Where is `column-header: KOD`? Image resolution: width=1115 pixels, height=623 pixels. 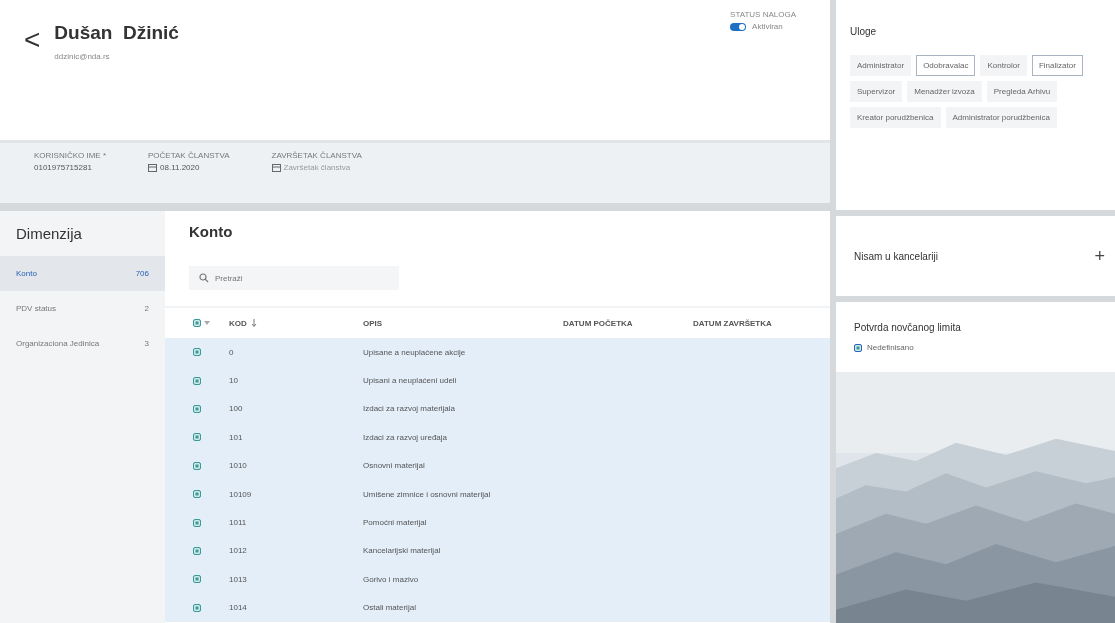
column-header: KOD is located at coordinates (238, 323).